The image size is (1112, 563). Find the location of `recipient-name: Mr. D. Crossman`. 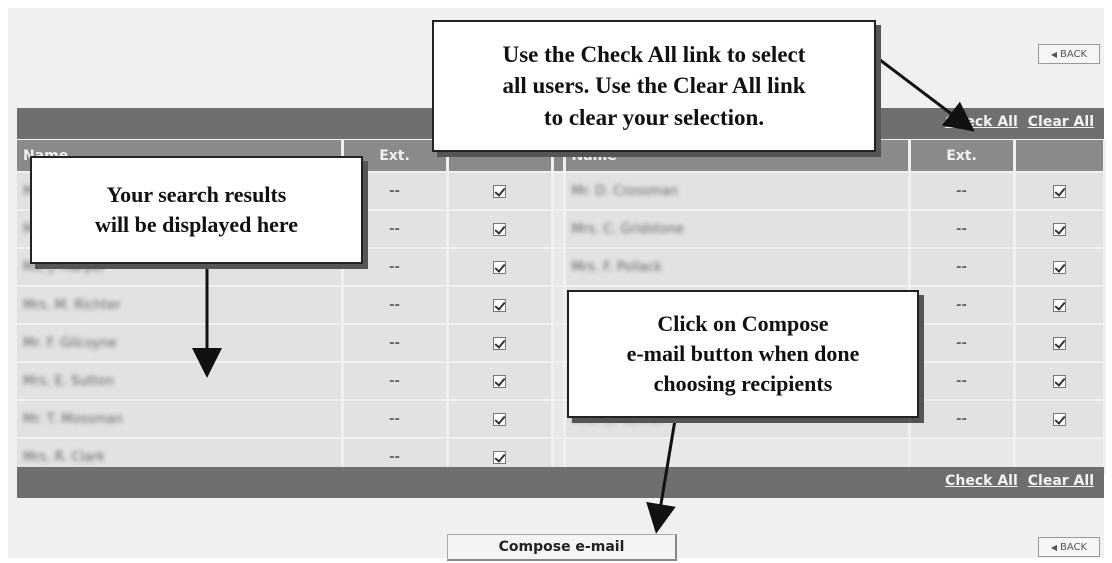

recipient-name: Mr. D. Crossman is located at coordinates (624, 191).